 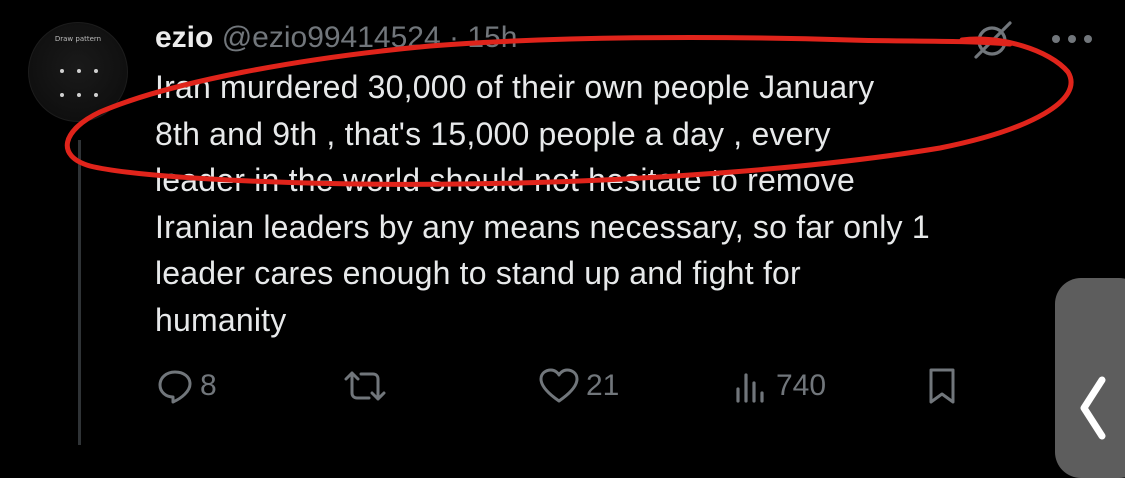 I want to click on chevron-left-icon, so click(x=1092, y=407).